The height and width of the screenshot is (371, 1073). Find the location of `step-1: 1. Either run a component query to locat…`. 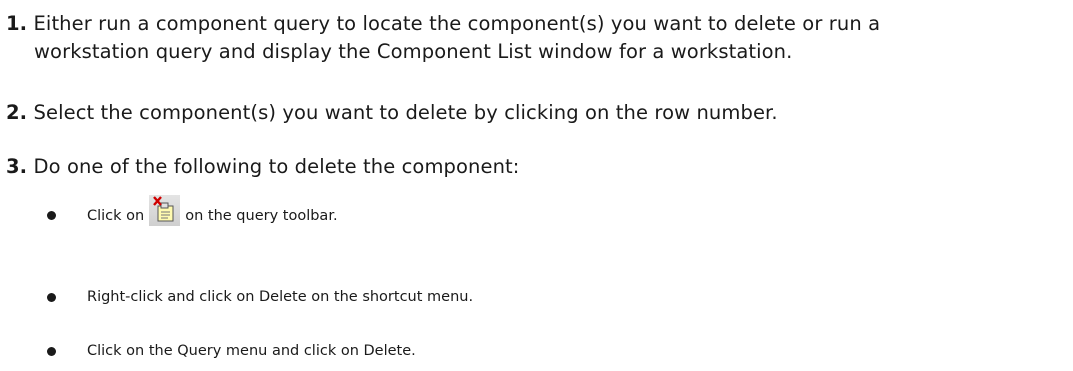

step-1: 1. Either run a component query to locat… is located at coordinates (537, 38).